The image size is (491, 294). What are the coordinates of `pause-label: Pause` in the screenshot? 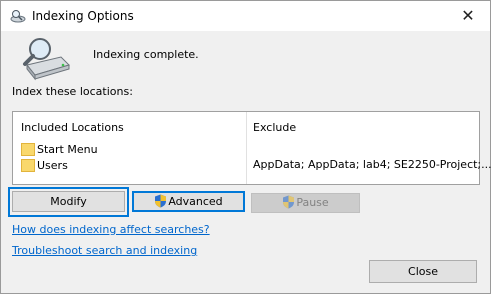 It's located at (312, 202).